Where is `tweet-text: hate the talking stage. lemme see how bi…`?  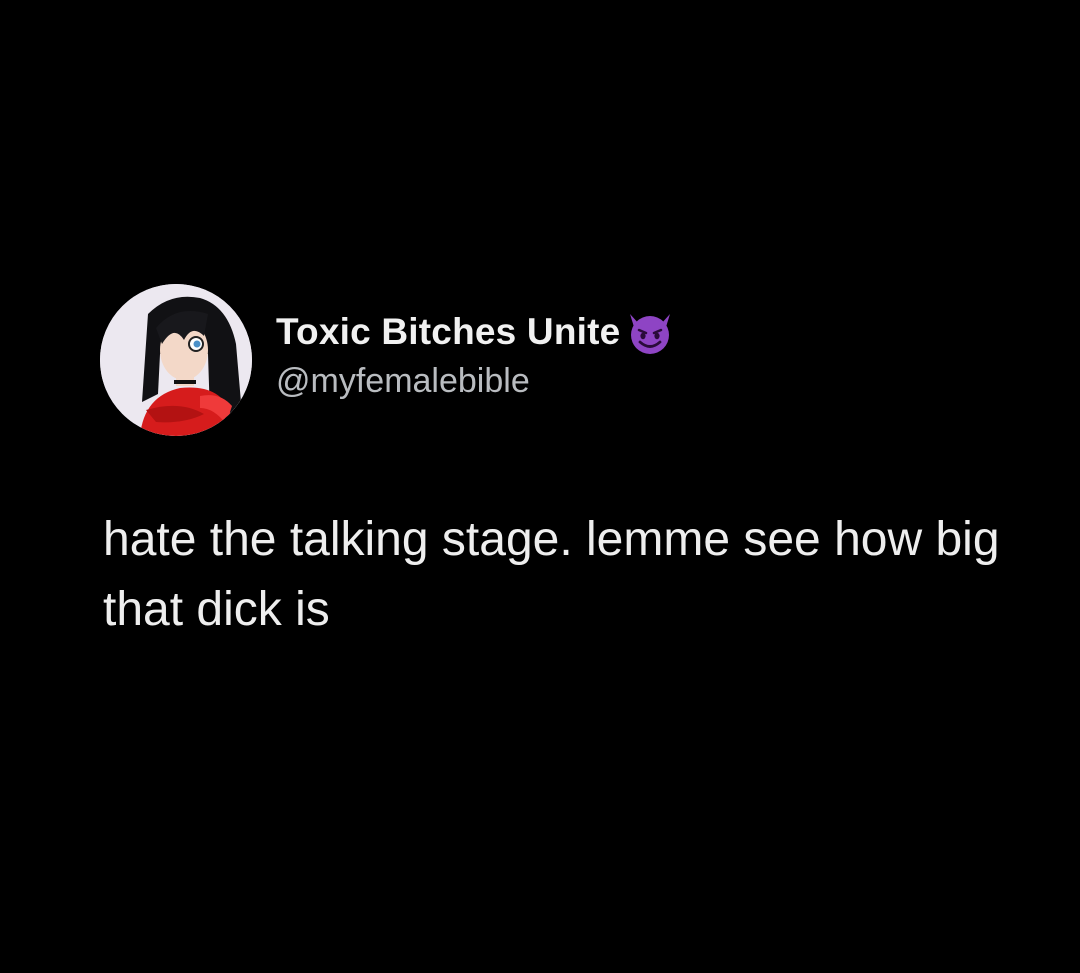 tweet-text: hate the talking stage. lemme see how bi… is located at coordinates (551, 574).